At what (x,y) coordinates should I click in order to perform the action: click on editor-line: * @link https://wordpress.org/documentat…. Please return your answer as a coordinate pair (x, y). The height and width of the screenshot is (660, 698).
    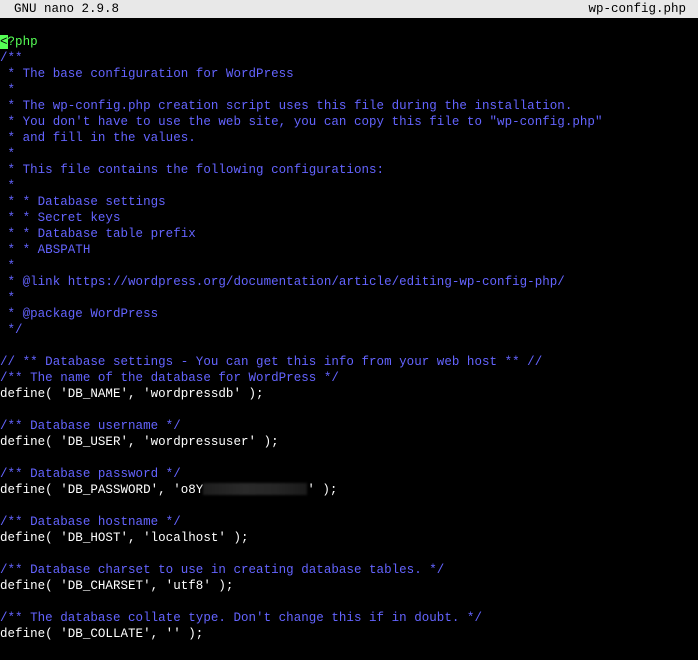
    Looking at the image, I should click on (349, 282).